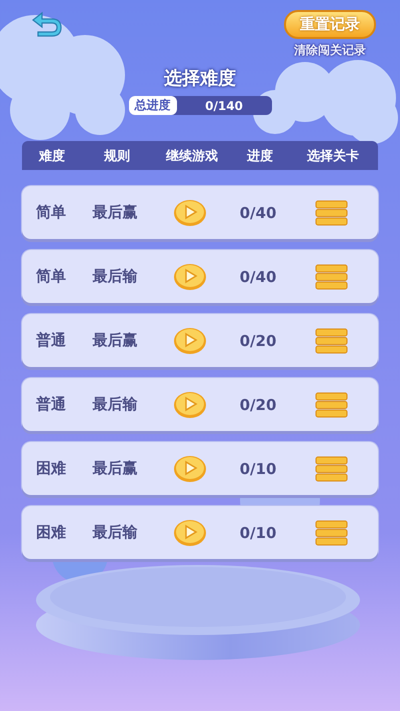  What do you see at coordinates (260, 156) in the screenshot?
I see `column-header: 进度` at bounding box center [260, 156].